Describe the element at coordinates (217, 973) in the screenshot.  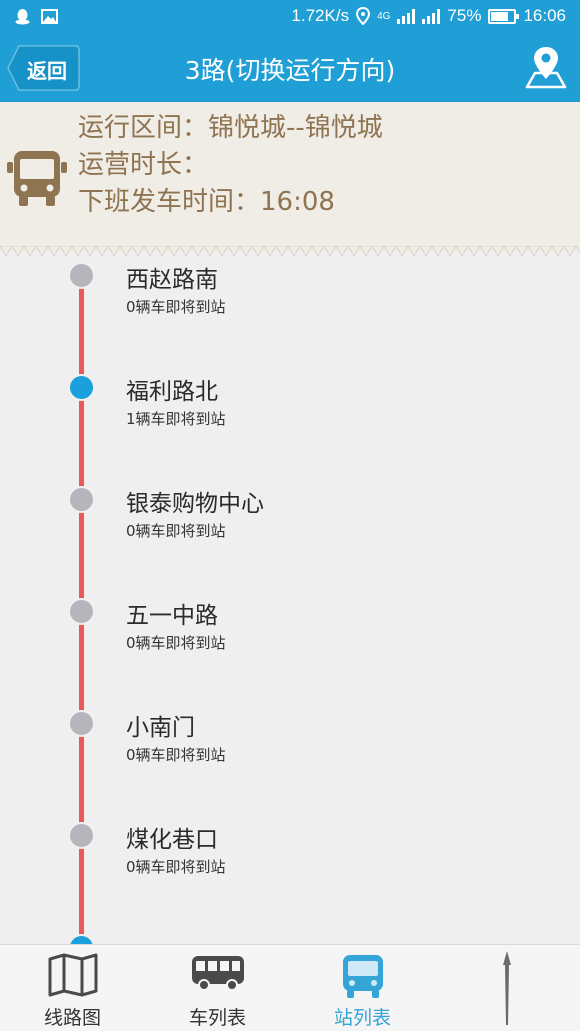
I see `bus-list-icon` at that location.